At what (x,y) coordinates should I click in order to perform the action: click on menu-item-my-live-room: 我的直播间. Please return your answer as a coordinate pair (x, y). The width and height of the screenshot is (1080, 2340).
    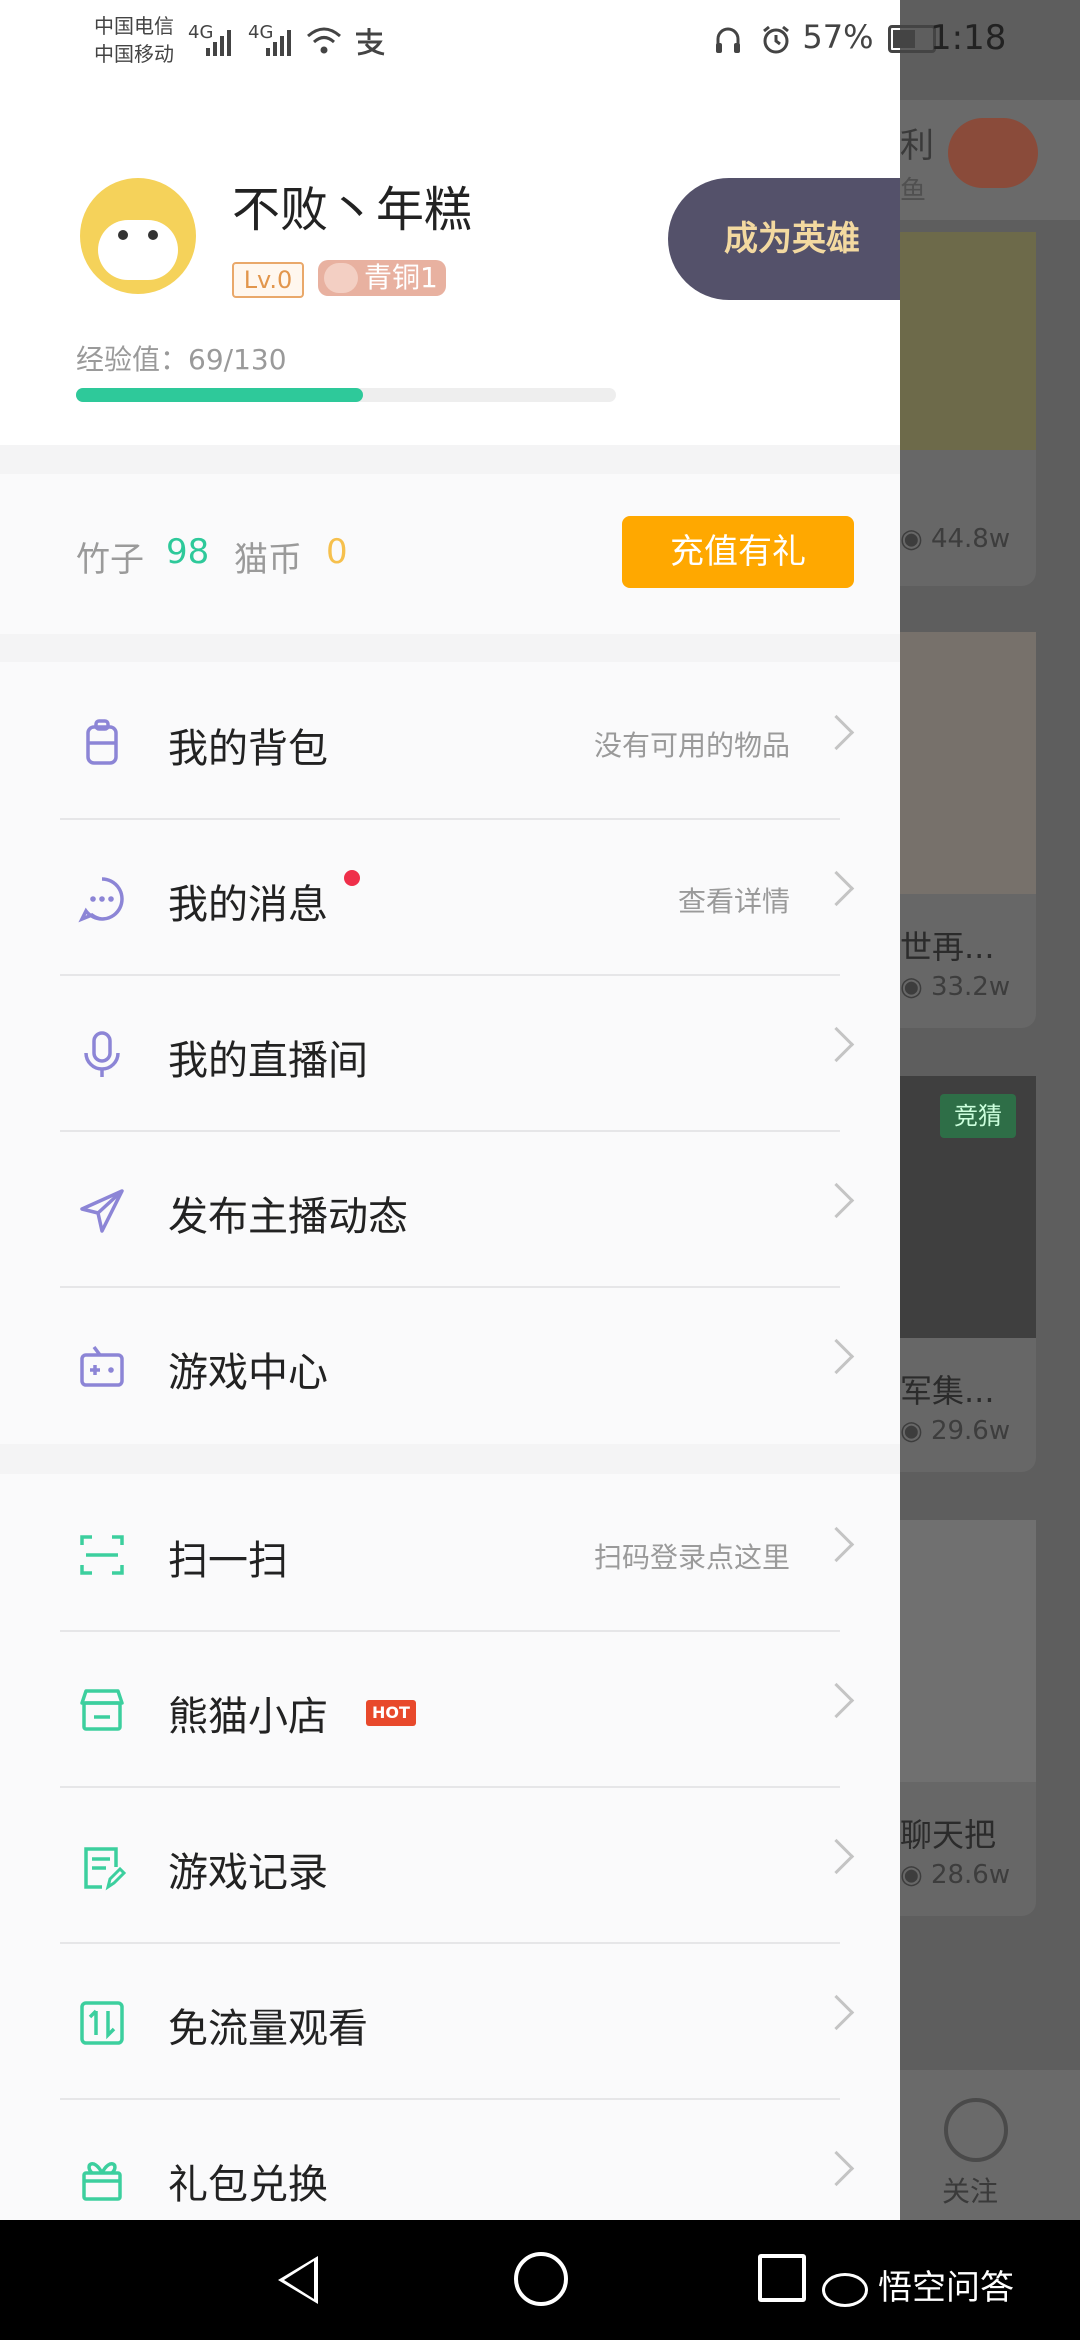
    Looking at the image, I should click on (450, 1053).